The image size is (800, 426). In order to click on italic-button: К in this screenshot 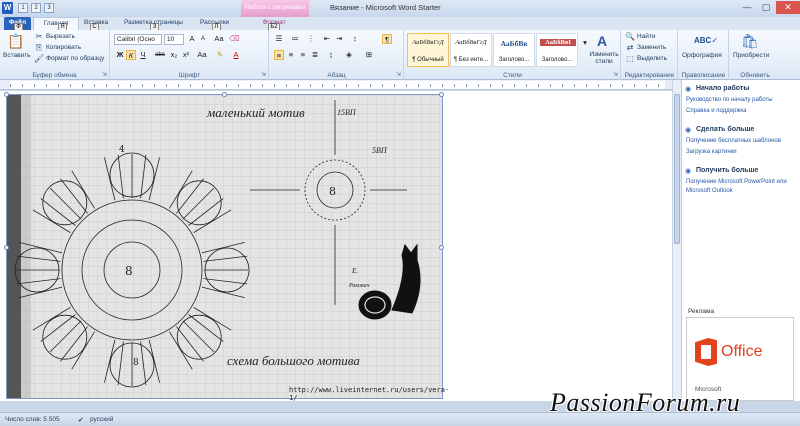, I will do `click(131, 55)`.